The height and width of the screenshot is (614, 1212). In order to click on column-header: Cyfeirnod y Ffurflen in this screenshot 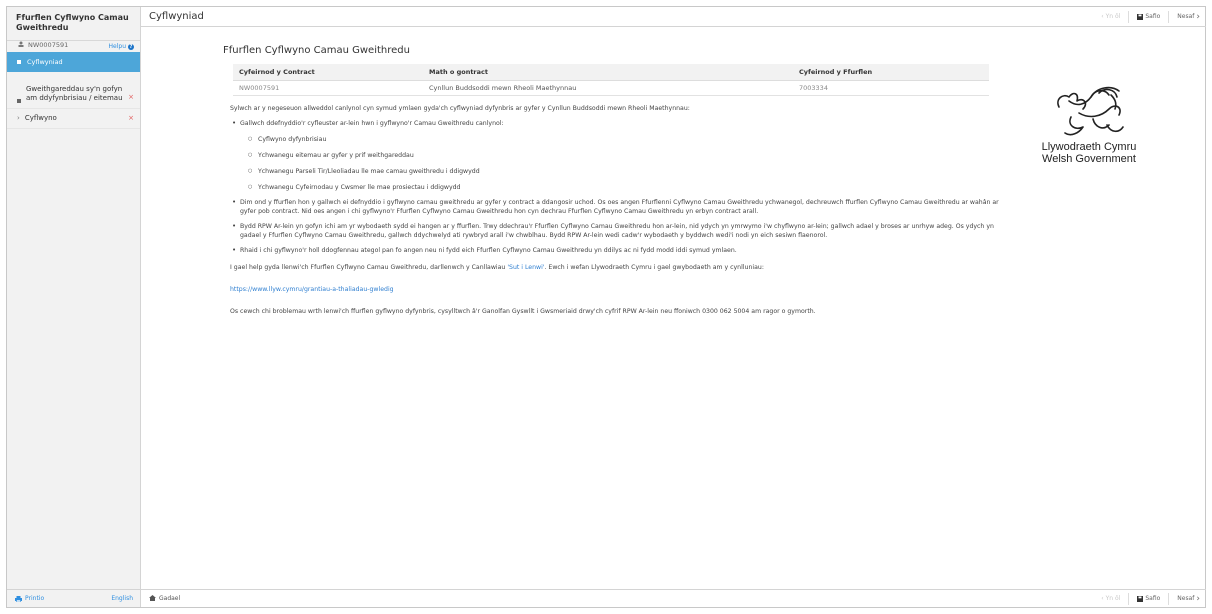, I will do `click(891, 72)`.